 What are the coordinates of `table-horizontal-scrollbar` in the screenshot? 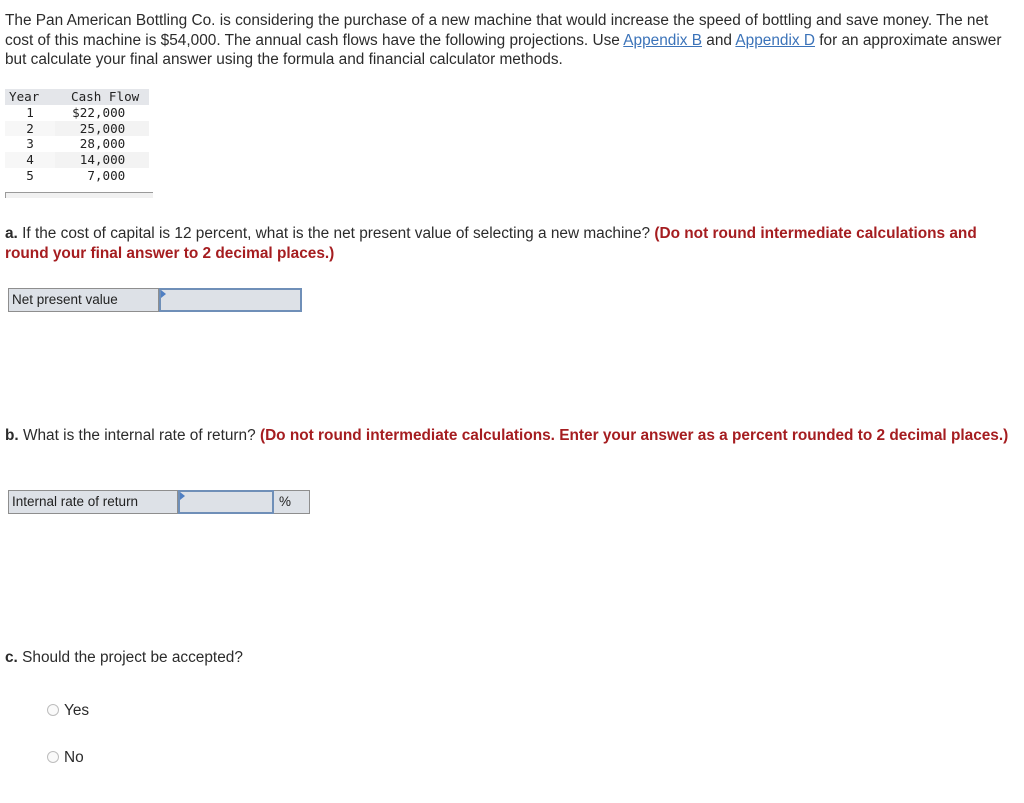 It's located at (79, 195).